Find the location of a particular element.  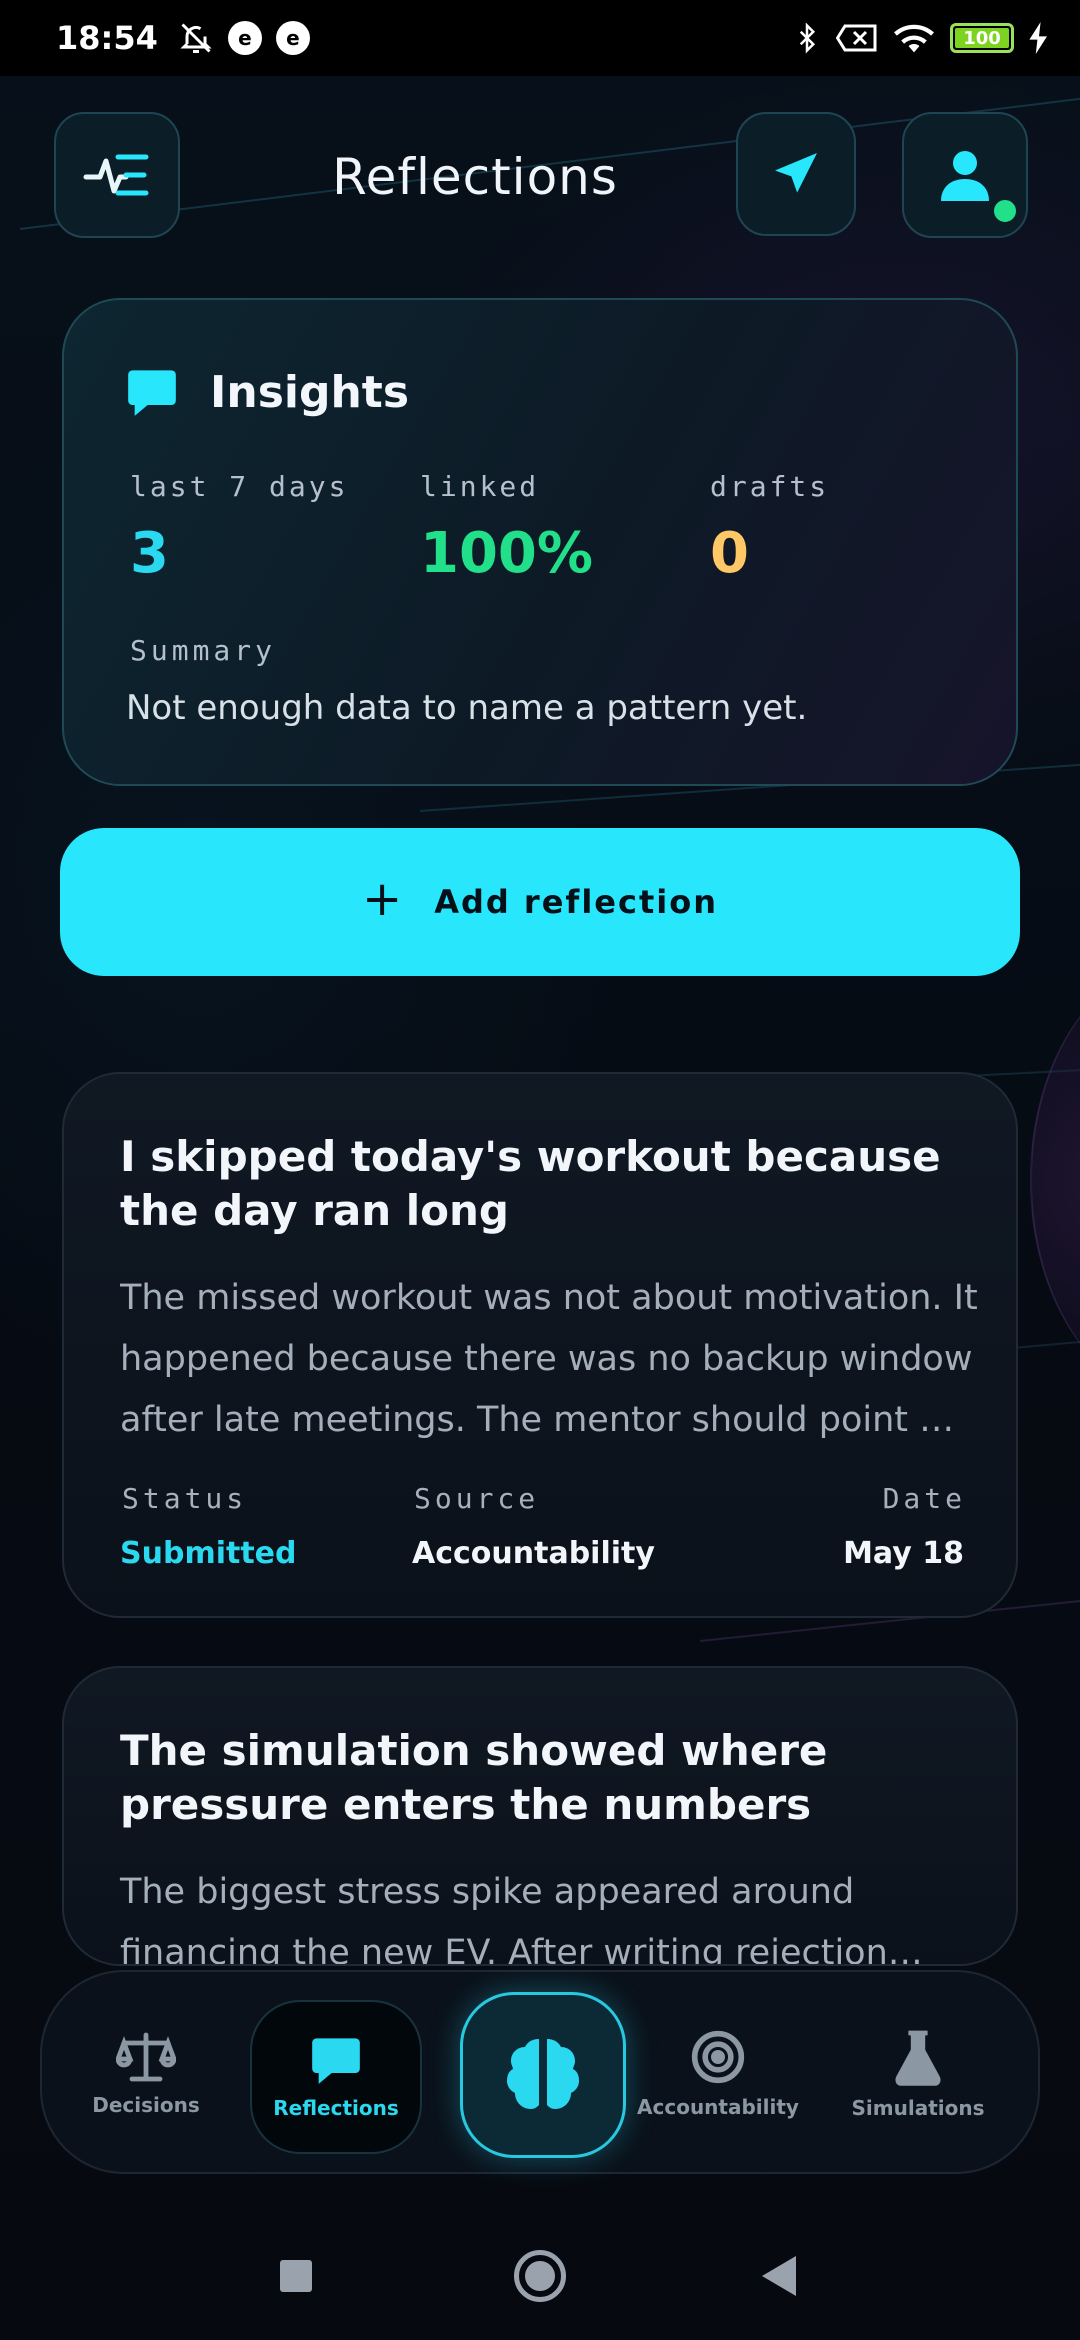

user-icon is located at coordinates (965, 176).